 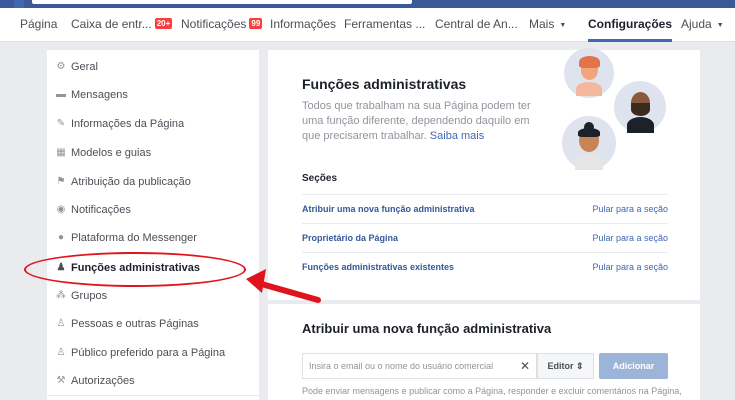 I want to click on inbox-badge: 20+, so click(x=163, y=23).